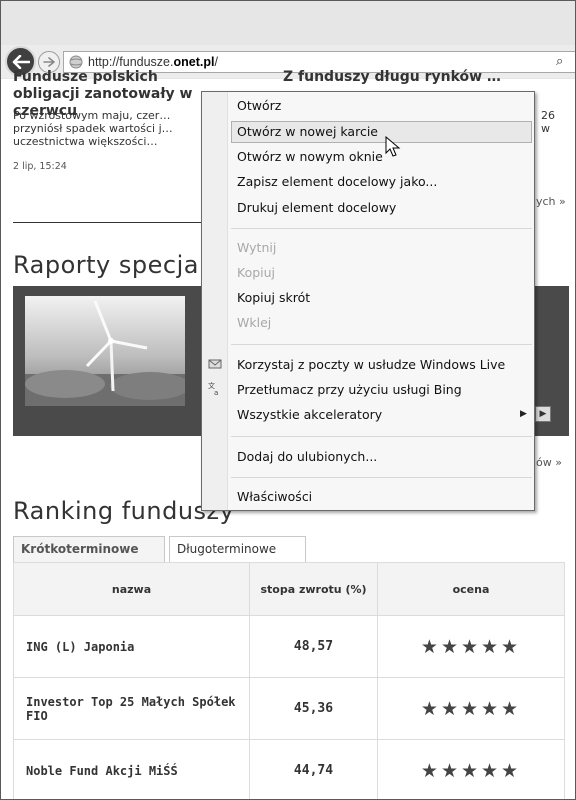 Image resolution: width=576 pixels, height=800 pixels. Describe the element at coordinates (288, 40) in the screenshot. I see `browser-chrome: http://fundusze.onet.pl/ ⌕` at that location.